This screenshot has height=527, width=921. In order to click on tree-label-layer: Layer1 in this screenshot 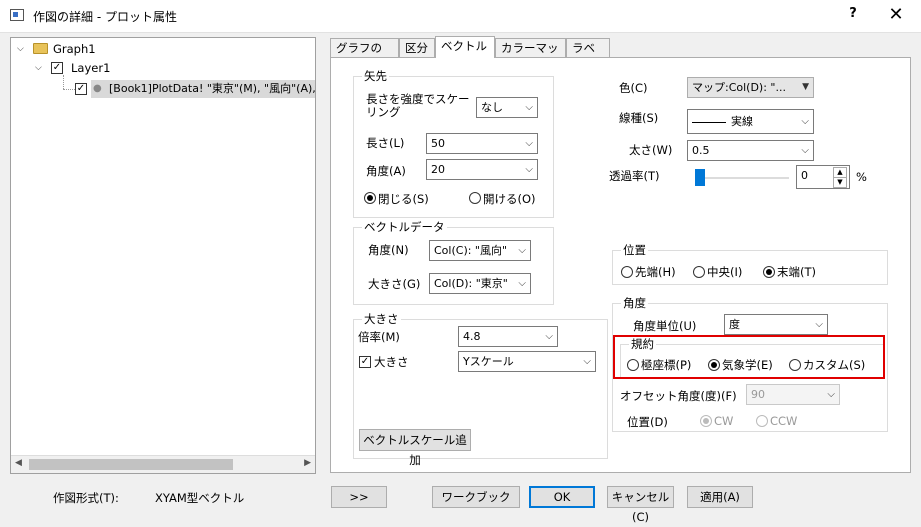, I will do `click(91, 68)`.